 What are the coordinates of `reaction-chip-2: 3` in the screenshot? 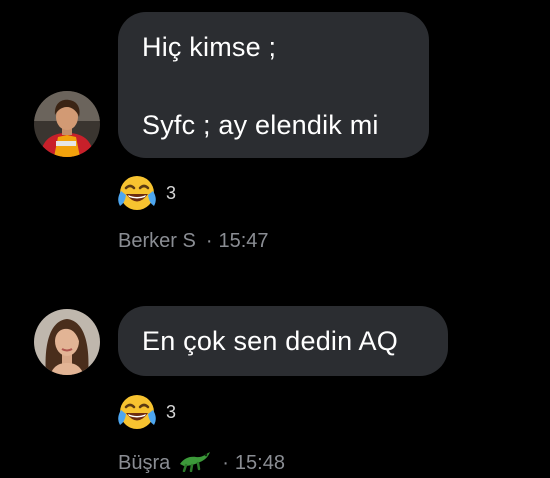 It's located at (146, 412).